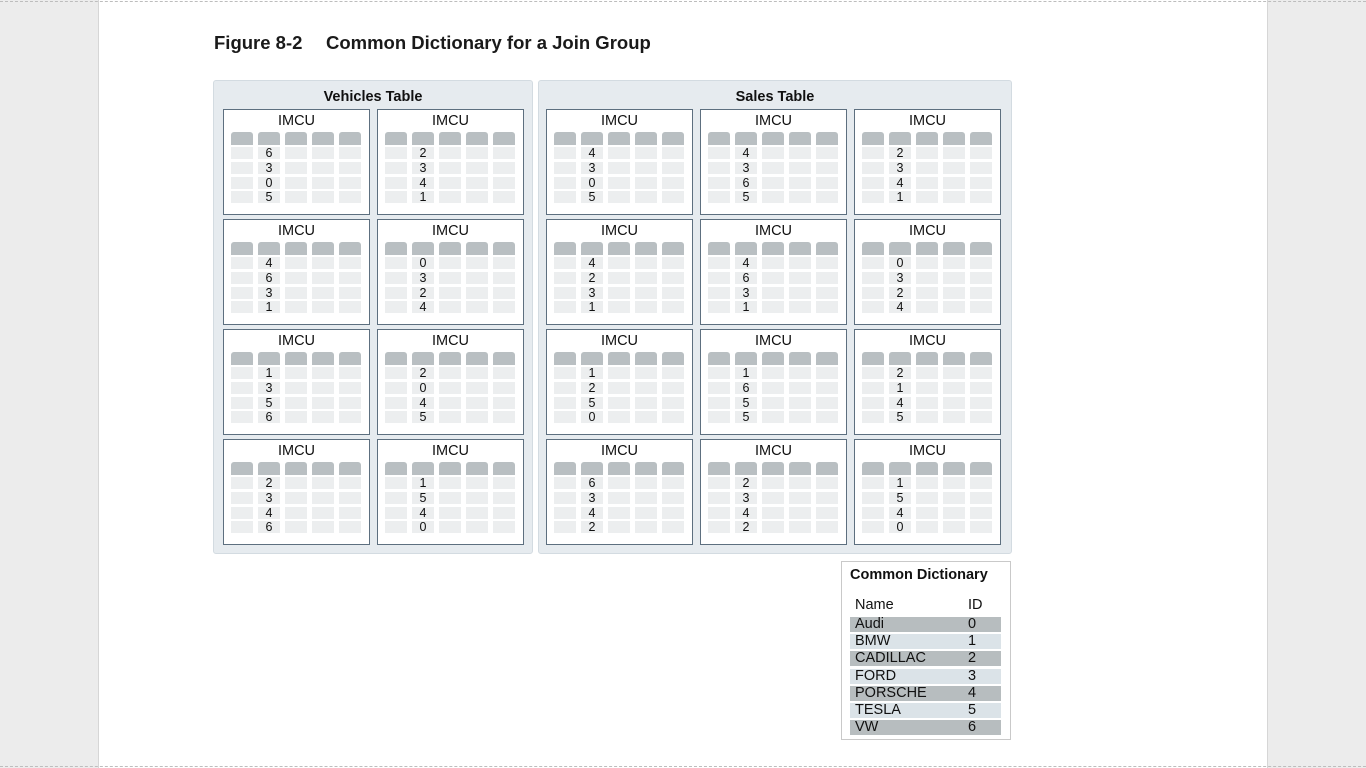  I want to click on imcu-block: IMCU 4 6 3 1, so click(296, 272).